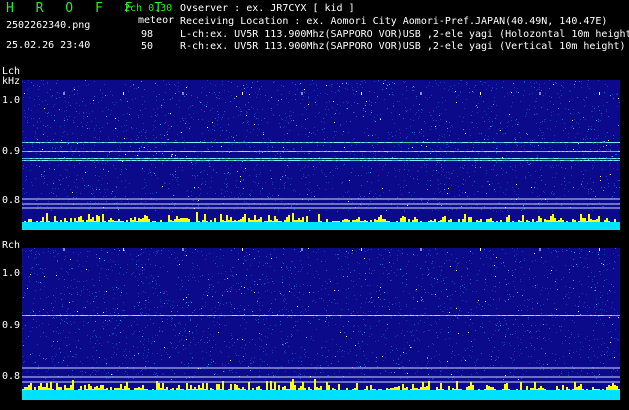 The width and height of the screenshot is (629, 410). Describe the element at coordinates (148, 8) in the screenshot. I see `mode-label: 2ch 0.30` at that location.